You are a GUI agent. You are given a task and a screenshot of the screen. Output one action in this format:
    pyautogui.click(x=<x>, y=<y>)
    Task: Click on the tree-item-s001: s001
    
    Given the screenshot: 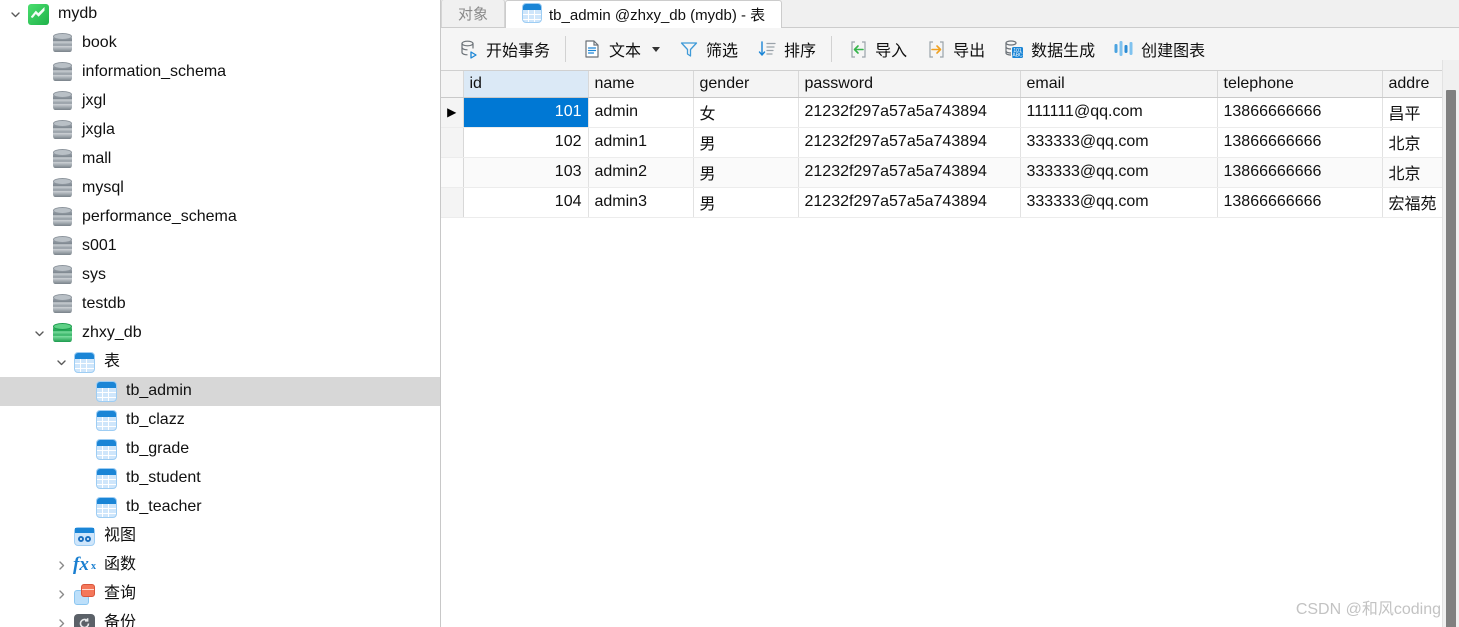 What is the action you would take?
    pyautogui.click(x=220, y=246)
    